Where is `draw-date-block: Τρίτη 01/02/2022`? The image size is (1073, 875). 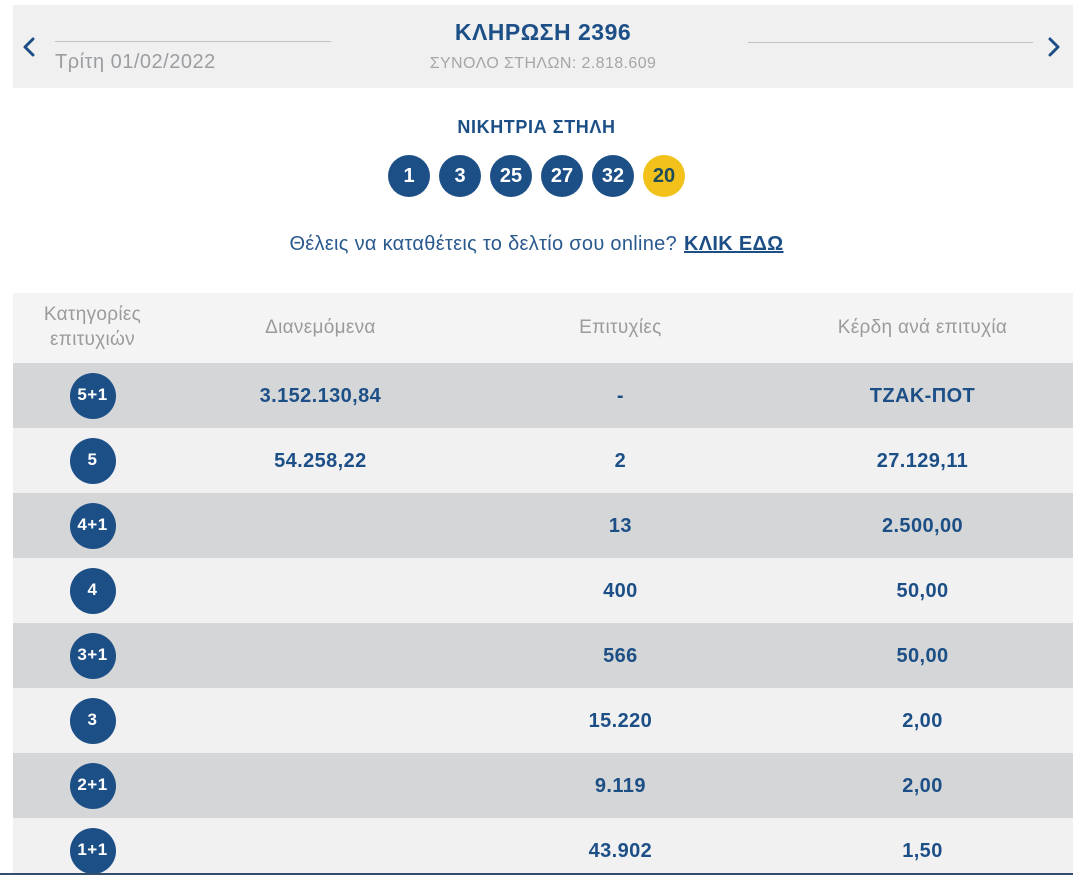 draw-date-block: Τρίτη 01/02/2022 is located at coordinates (193, 57).